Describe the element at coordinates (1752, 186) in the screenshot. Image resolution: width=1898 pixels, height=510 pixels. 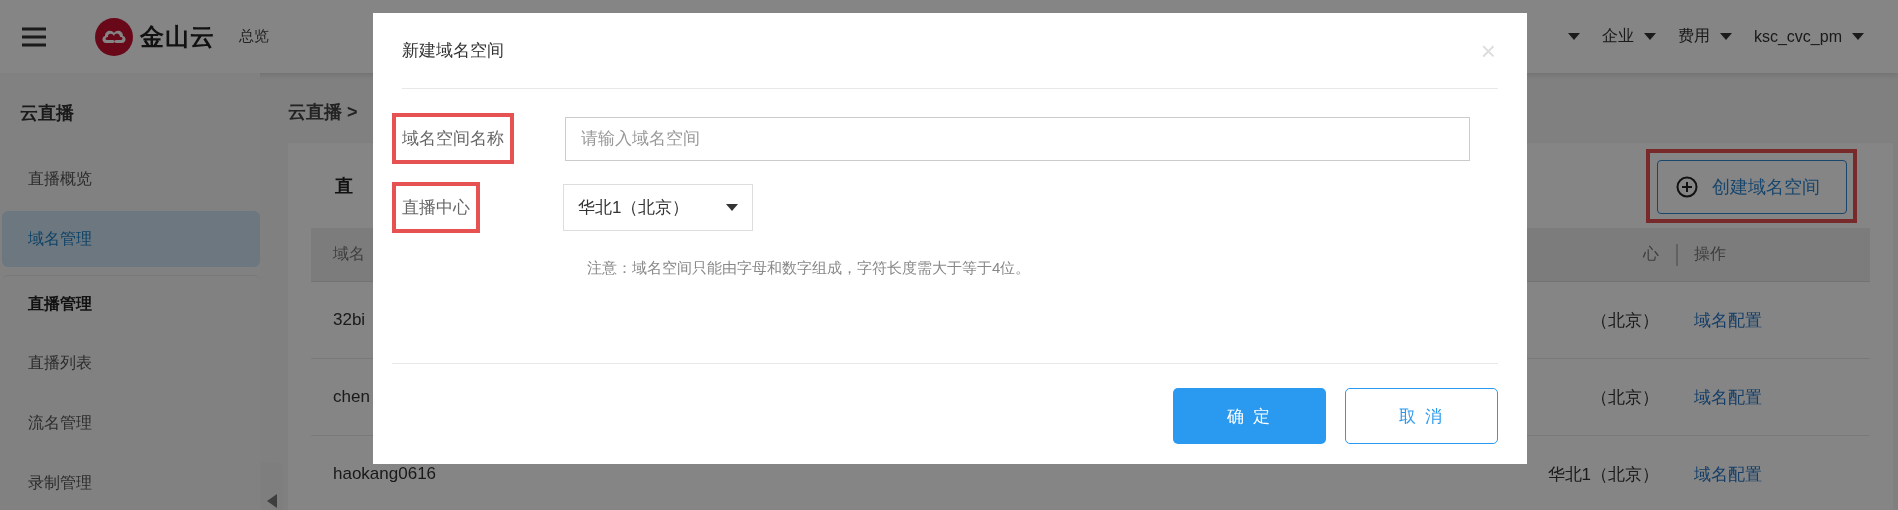
I see `create-namespace-button: 创建域名空间` at that location.